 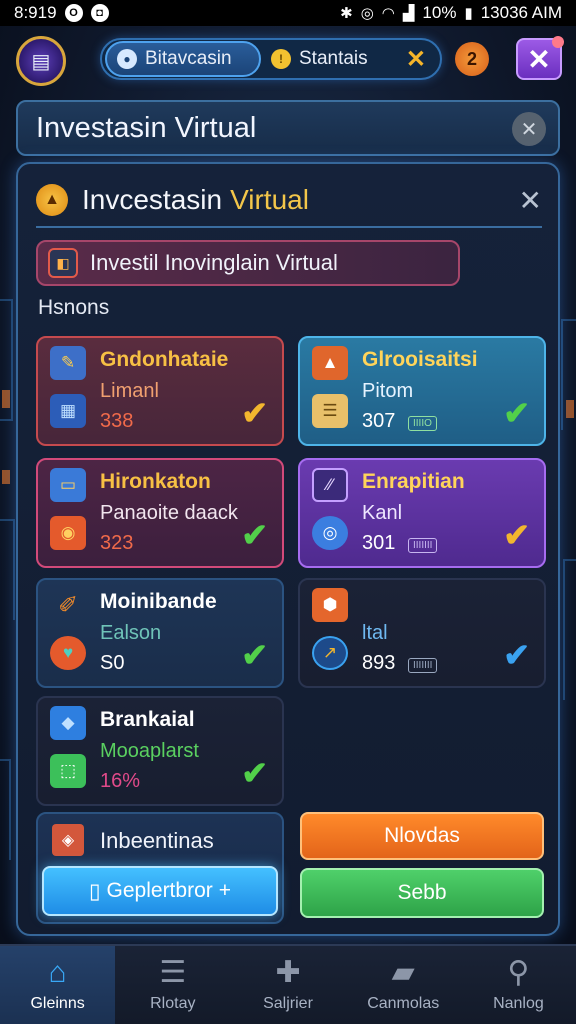 I want to click on pencil-icon: ✎, so click(x=68, y=363).